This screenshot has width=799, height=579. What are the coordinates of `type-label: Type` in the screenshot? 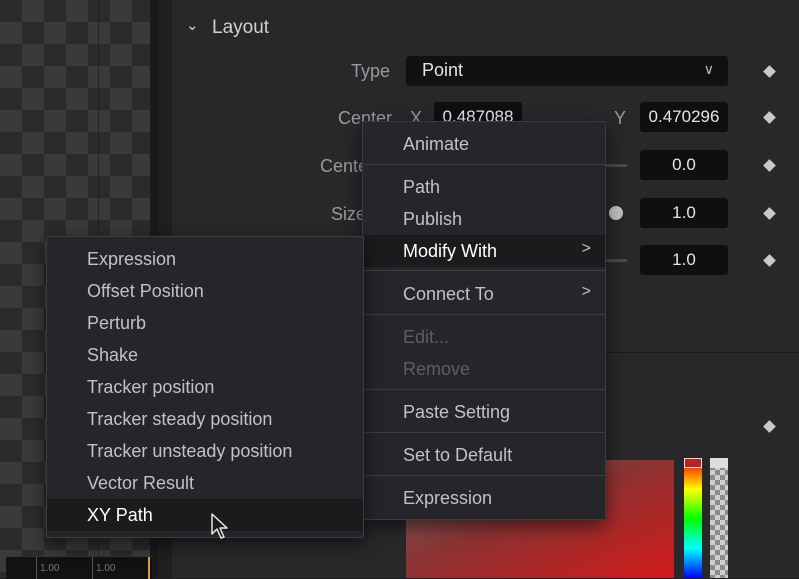 It's located at (370, 71).